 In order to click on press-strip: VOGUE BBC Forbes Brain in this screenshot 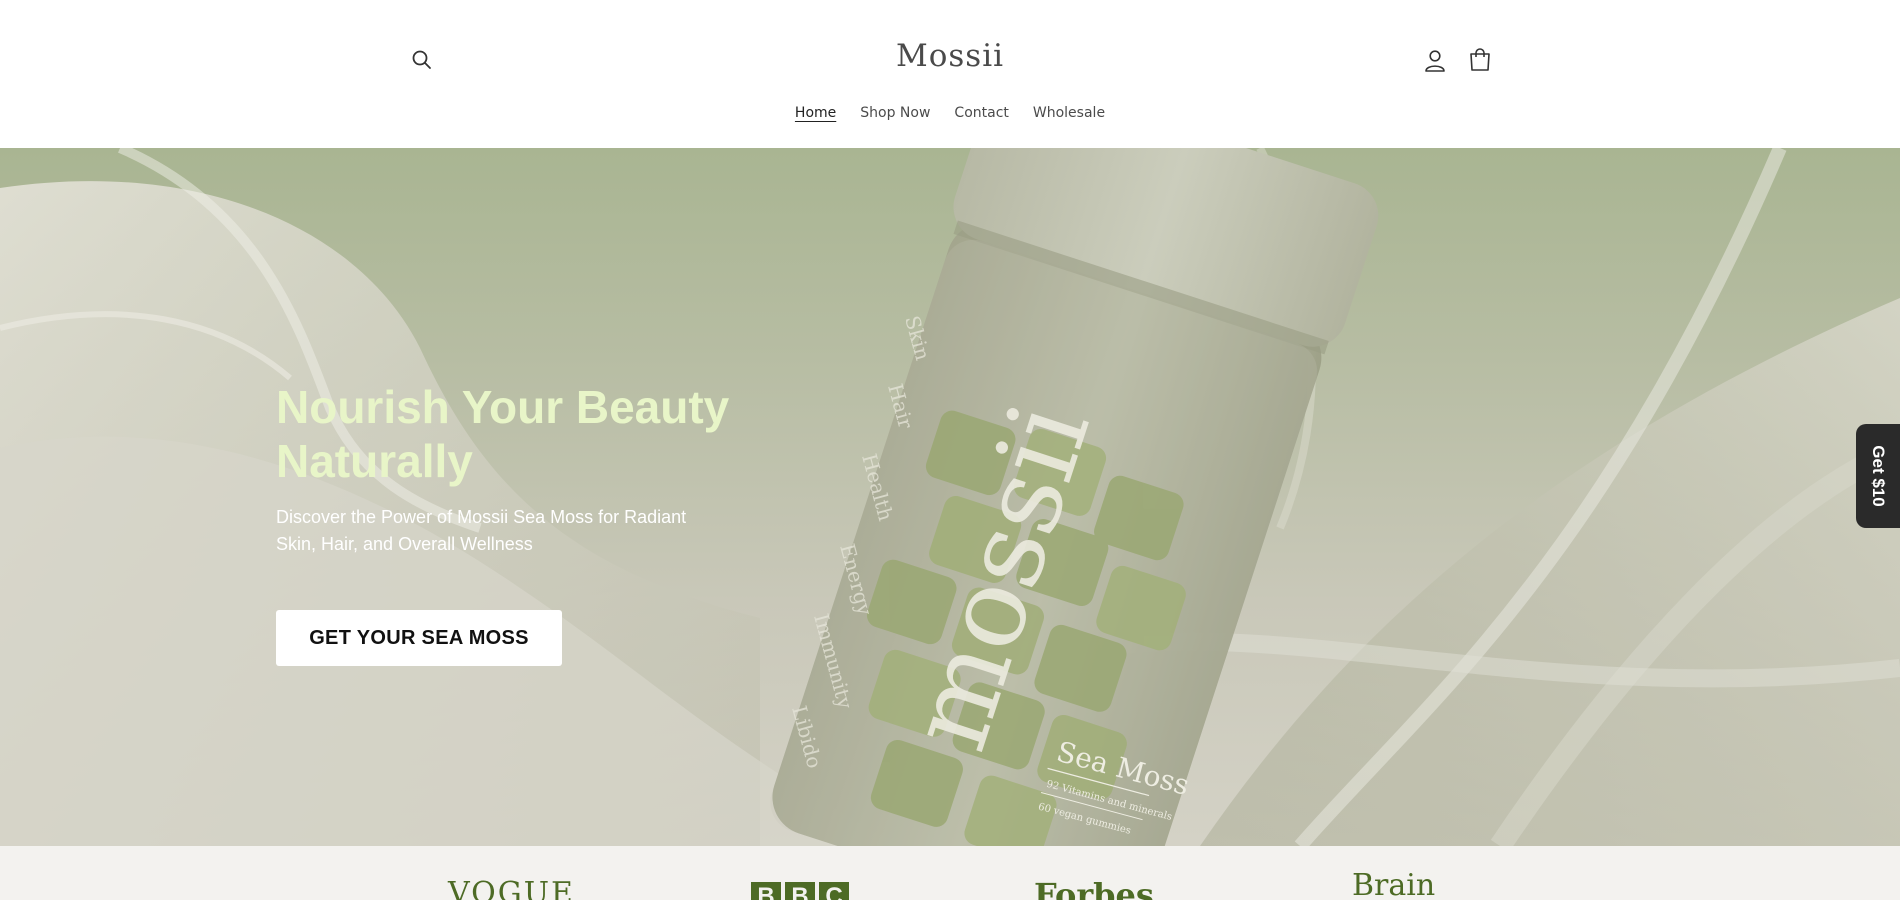, I will do `click(950, 873)`.